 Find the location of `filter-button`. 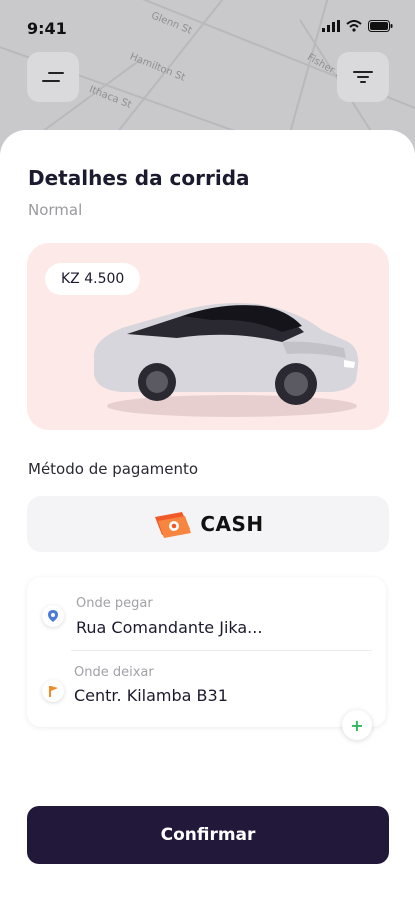

filter-button is located at coordinates (363, 77).